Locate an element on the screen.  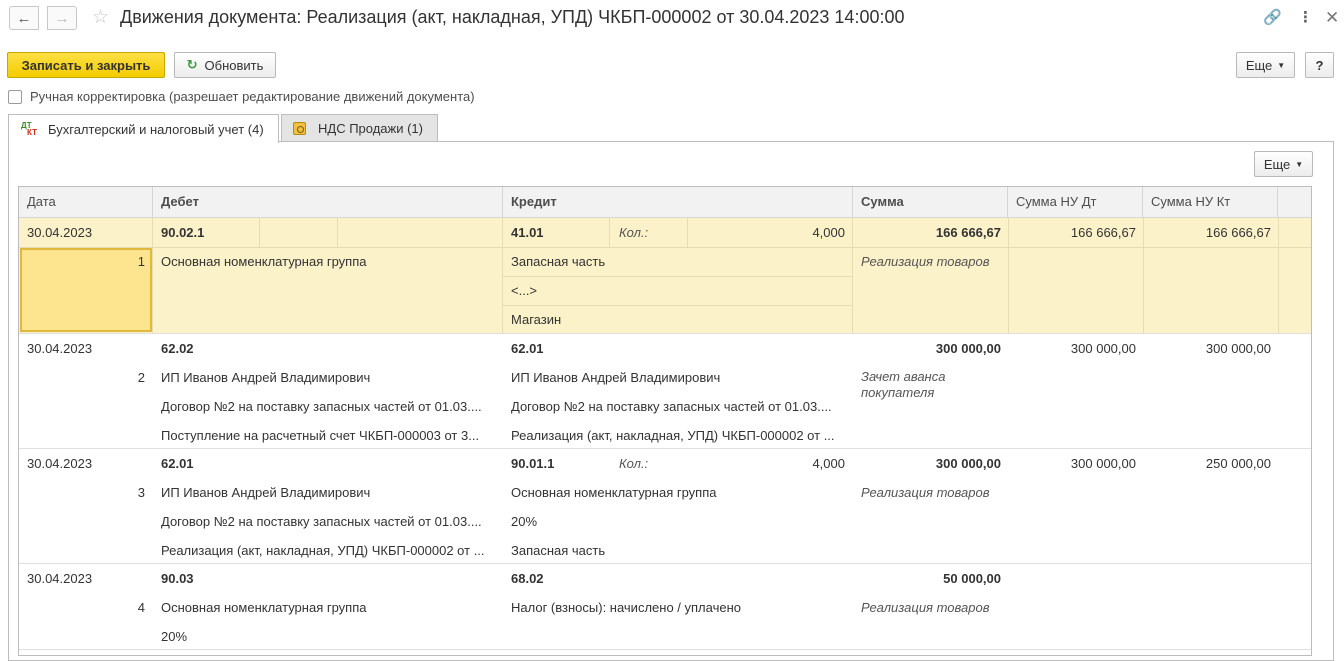
manual-correction-checkbox is located at coordinates (15, 96).